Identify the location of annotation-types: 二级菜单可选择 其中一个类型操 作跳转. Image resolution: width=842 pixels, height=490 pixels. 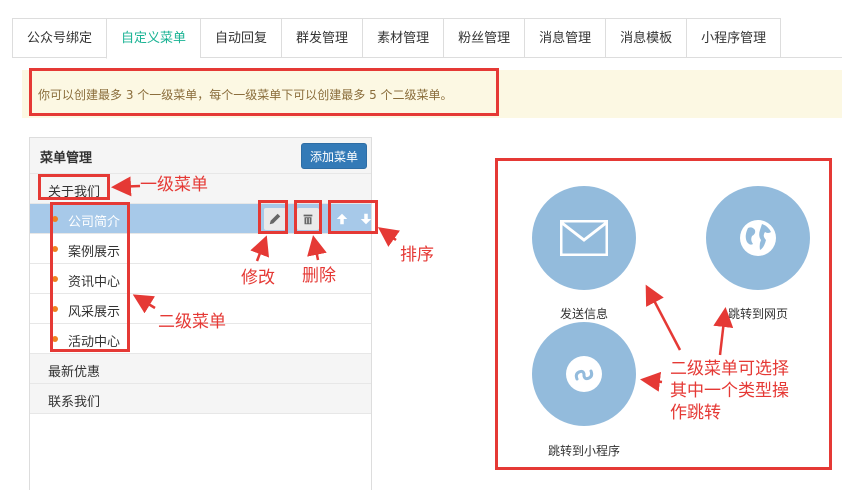
(729, 391).